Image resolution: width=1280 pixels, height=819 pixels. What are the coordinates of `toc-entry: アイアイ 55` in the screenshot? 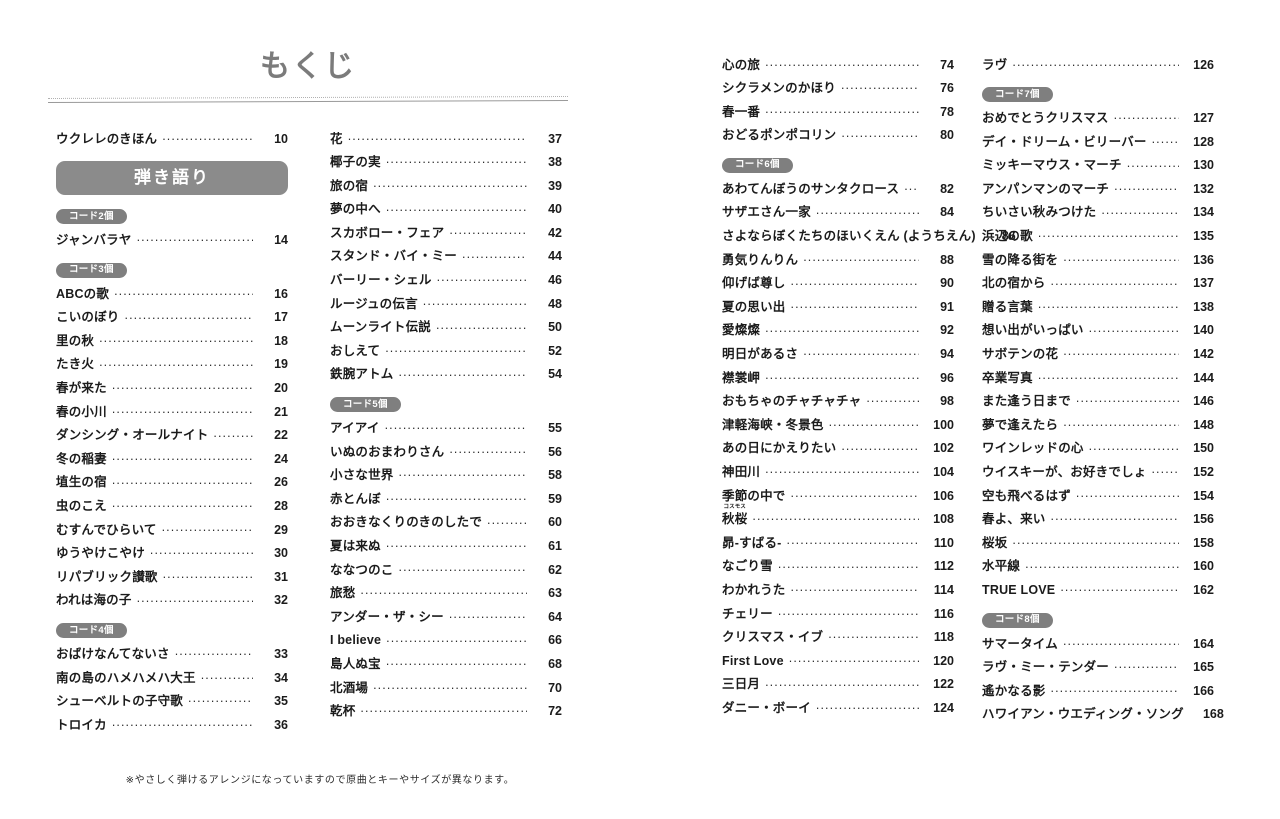 It's located at (446, 432).